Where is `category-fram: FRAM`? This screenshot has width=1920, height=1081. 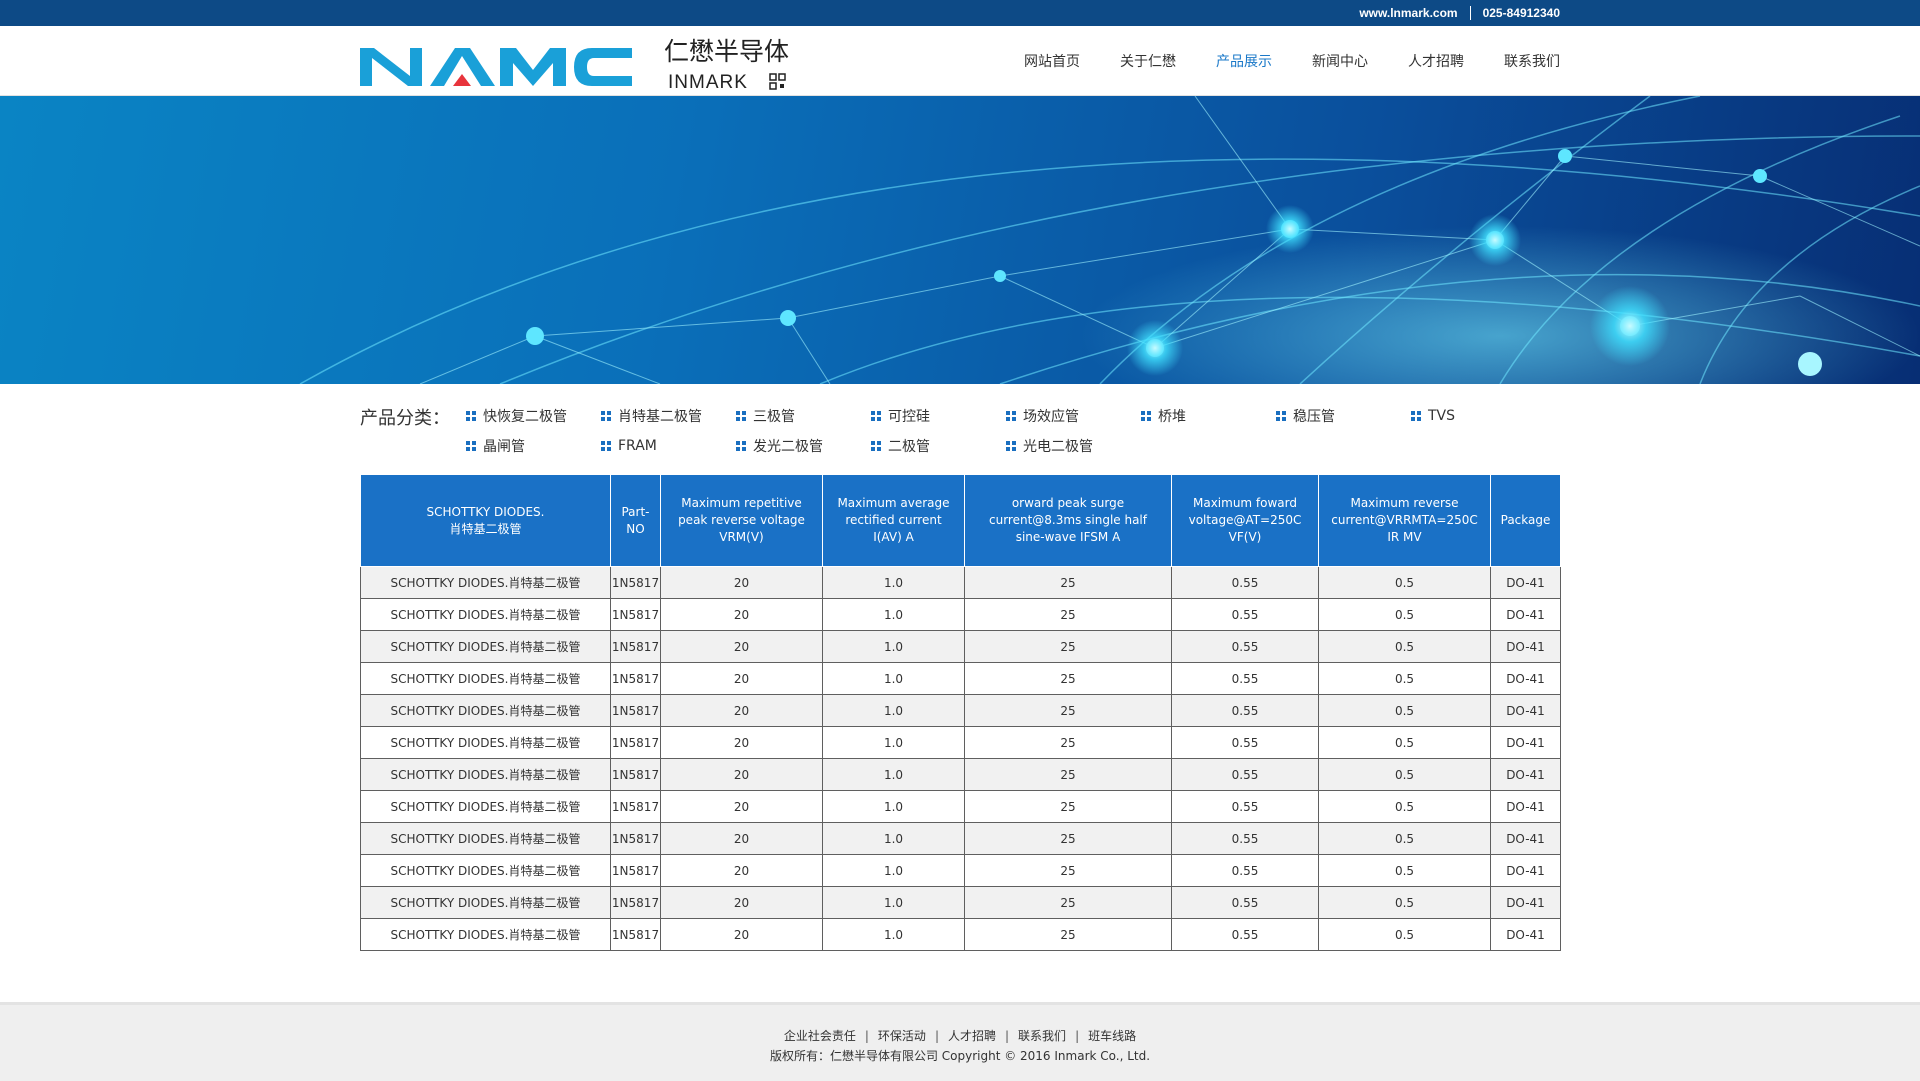 category-fram: FRAM is located at coordinates (668, 446).